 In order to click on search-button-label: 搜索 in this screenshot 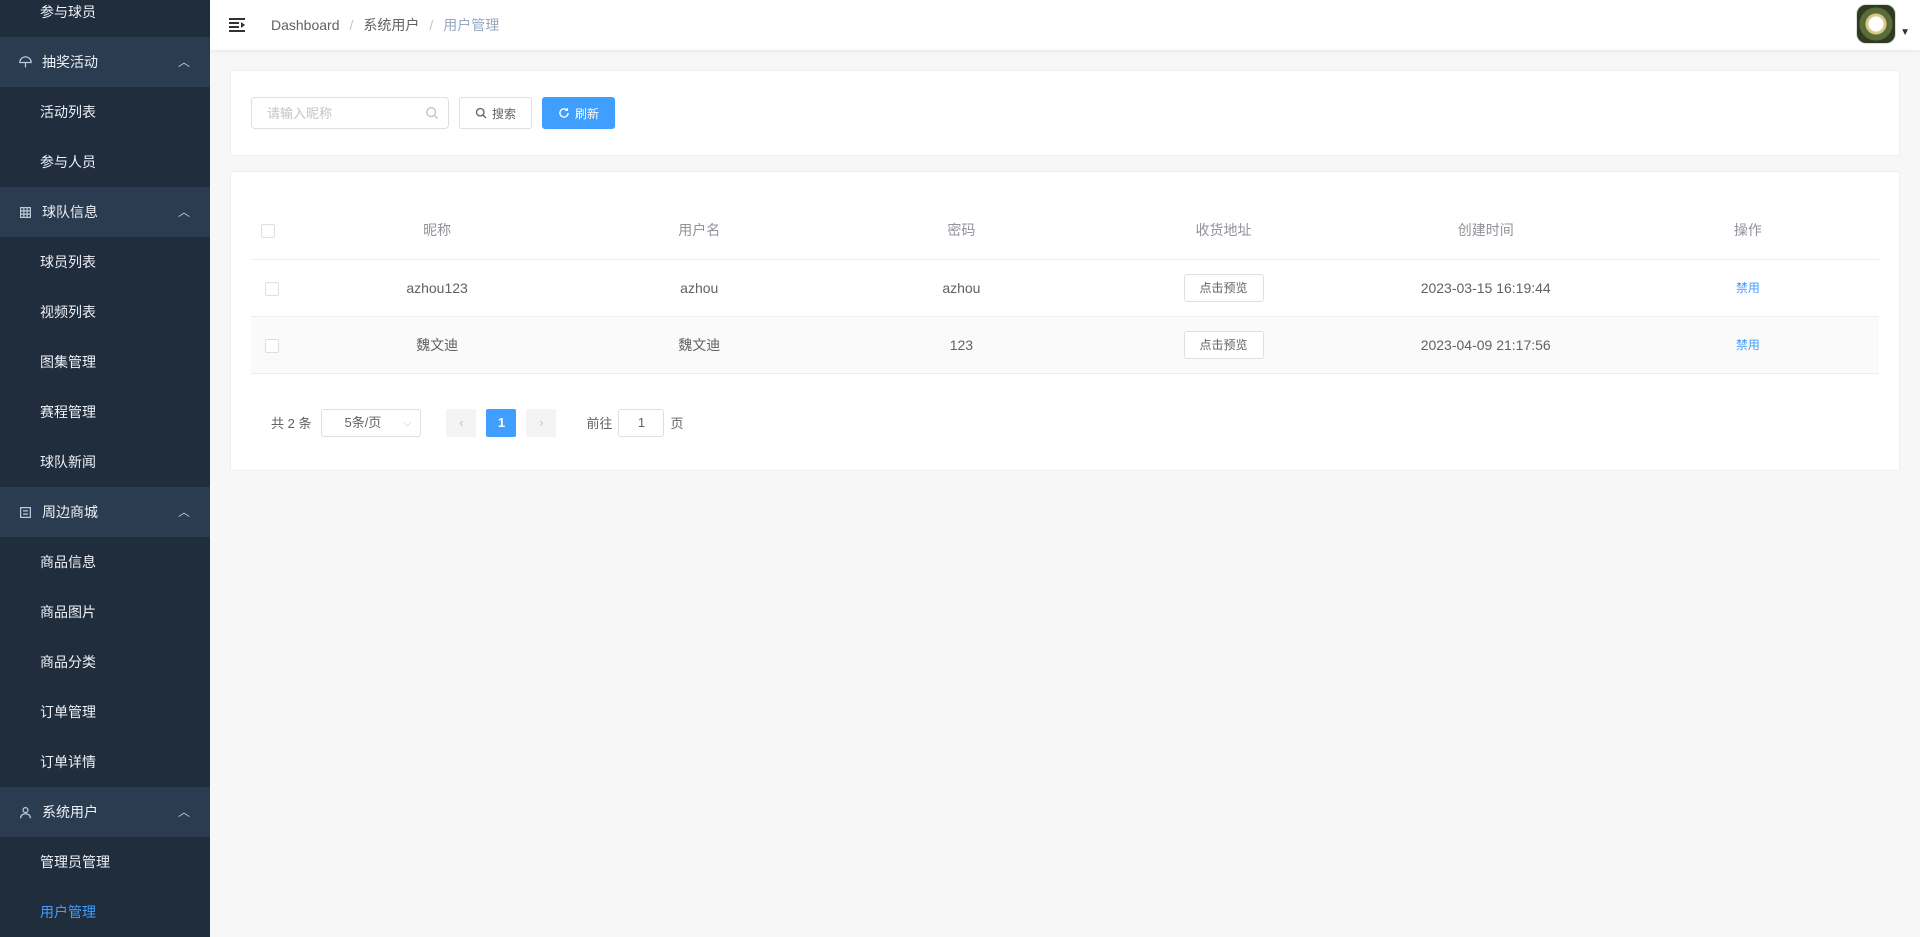, I will do `click(504, 113)`.